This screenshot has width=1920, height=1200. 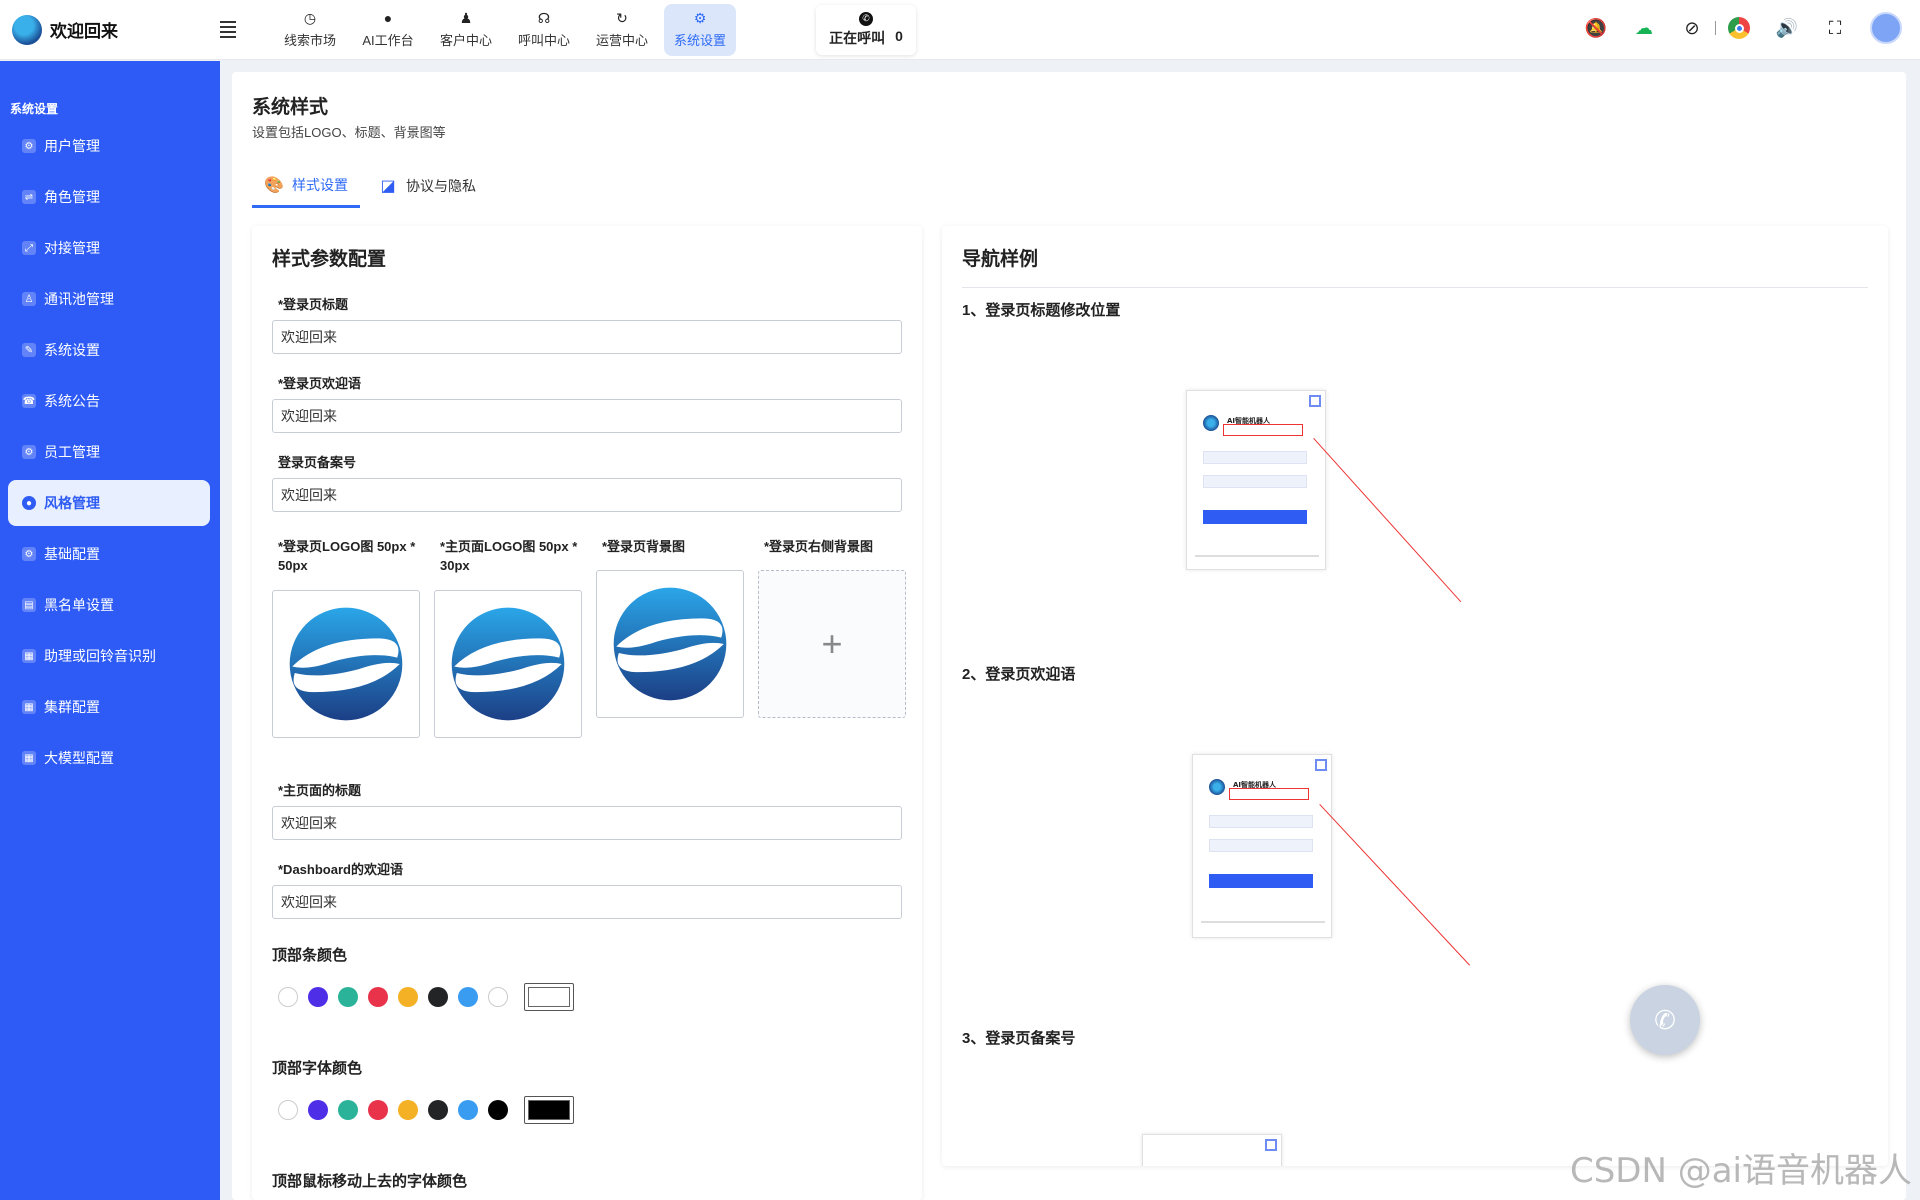 I want to click on chrome-icon, so click(x=1739, y=28).